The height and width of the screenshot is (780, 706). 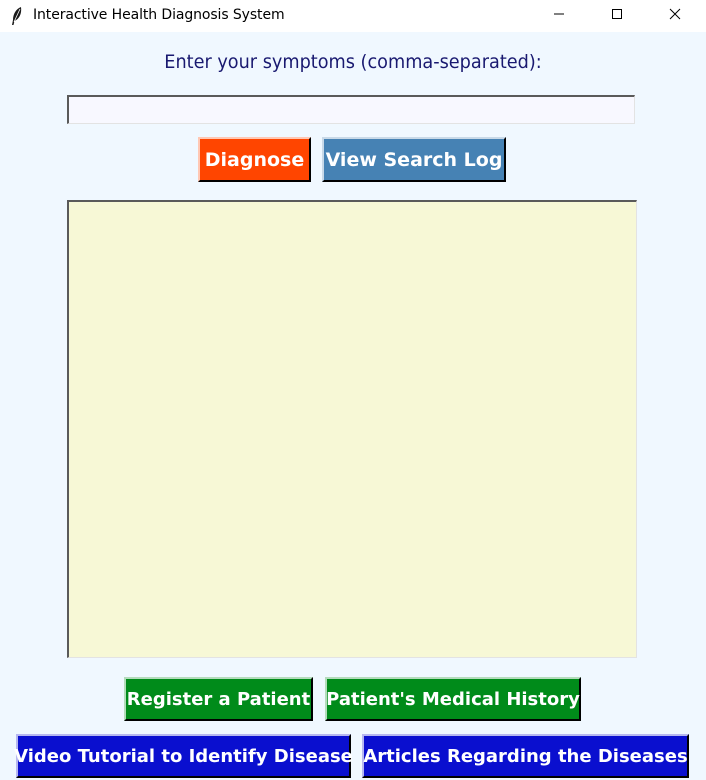 I want to click on view-search-log-button: View Search Log, so click(x=414, y=159).